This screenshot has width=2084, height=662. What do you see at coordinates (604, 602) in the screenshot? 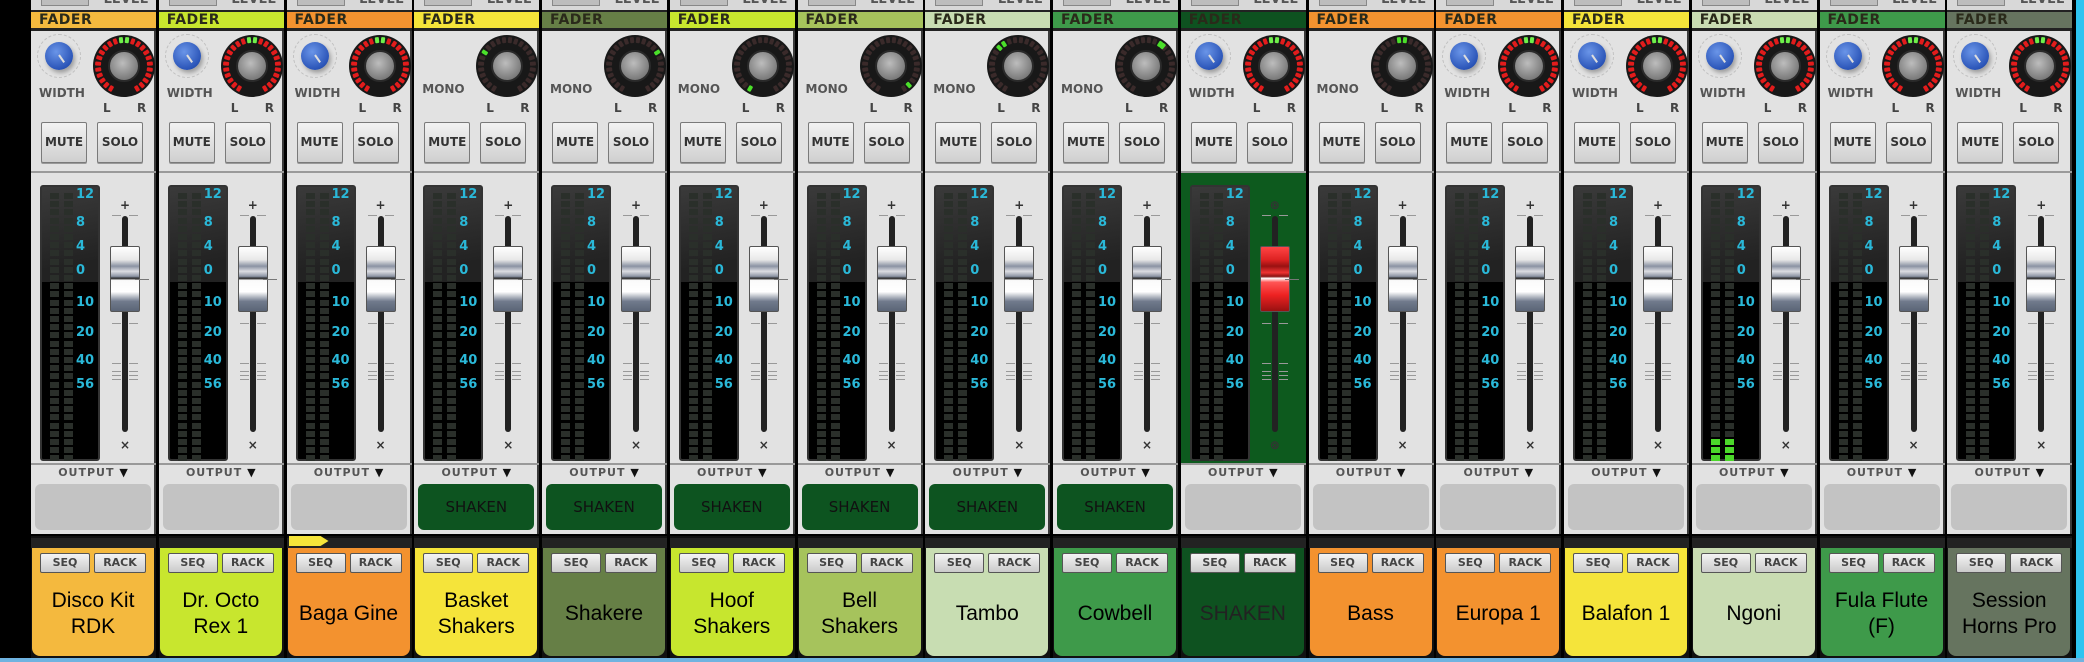
I see `track-tile: SEQ RACK Shakere` at bounding box center [604, 602].